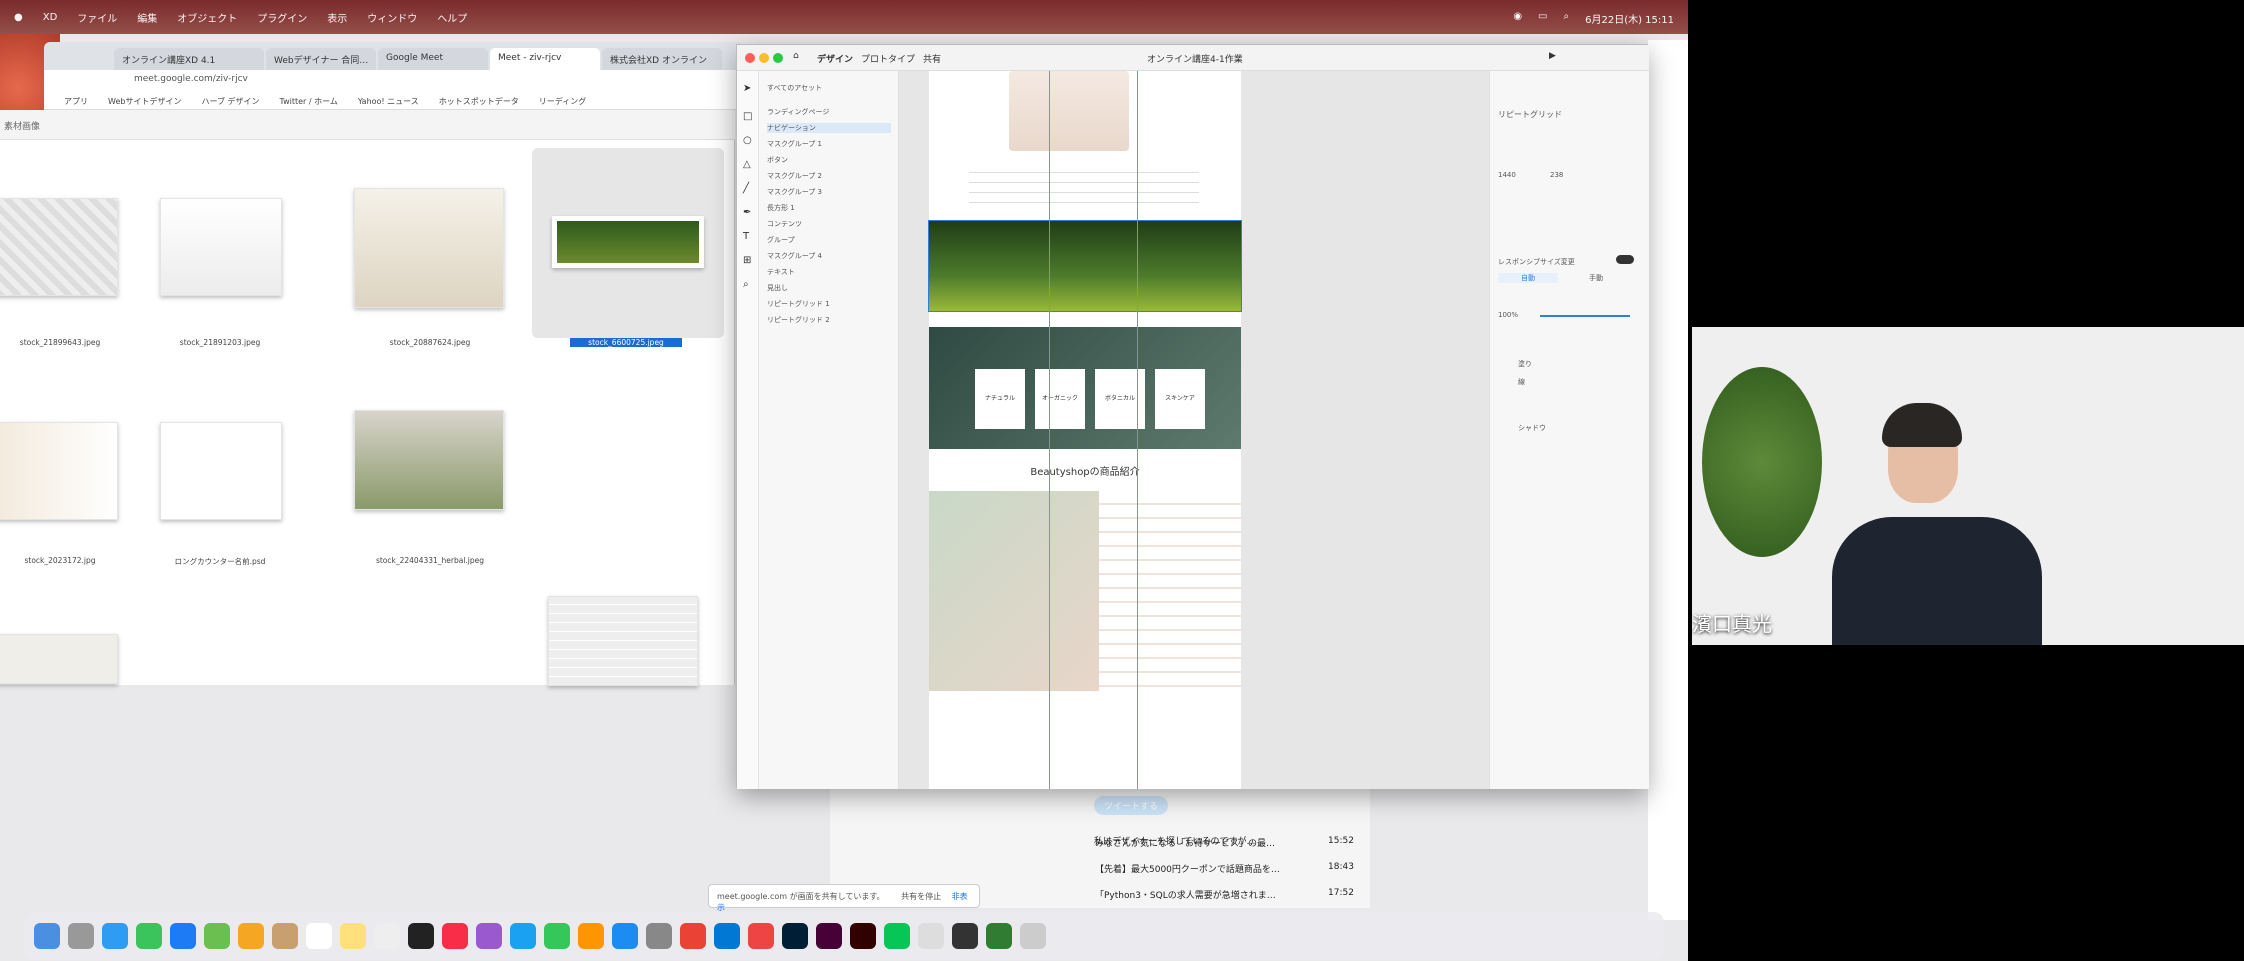  What do you see at coordinates (965, 936) in the screenshot?
I see `terminal-icon` at bounding box center [965, 936].